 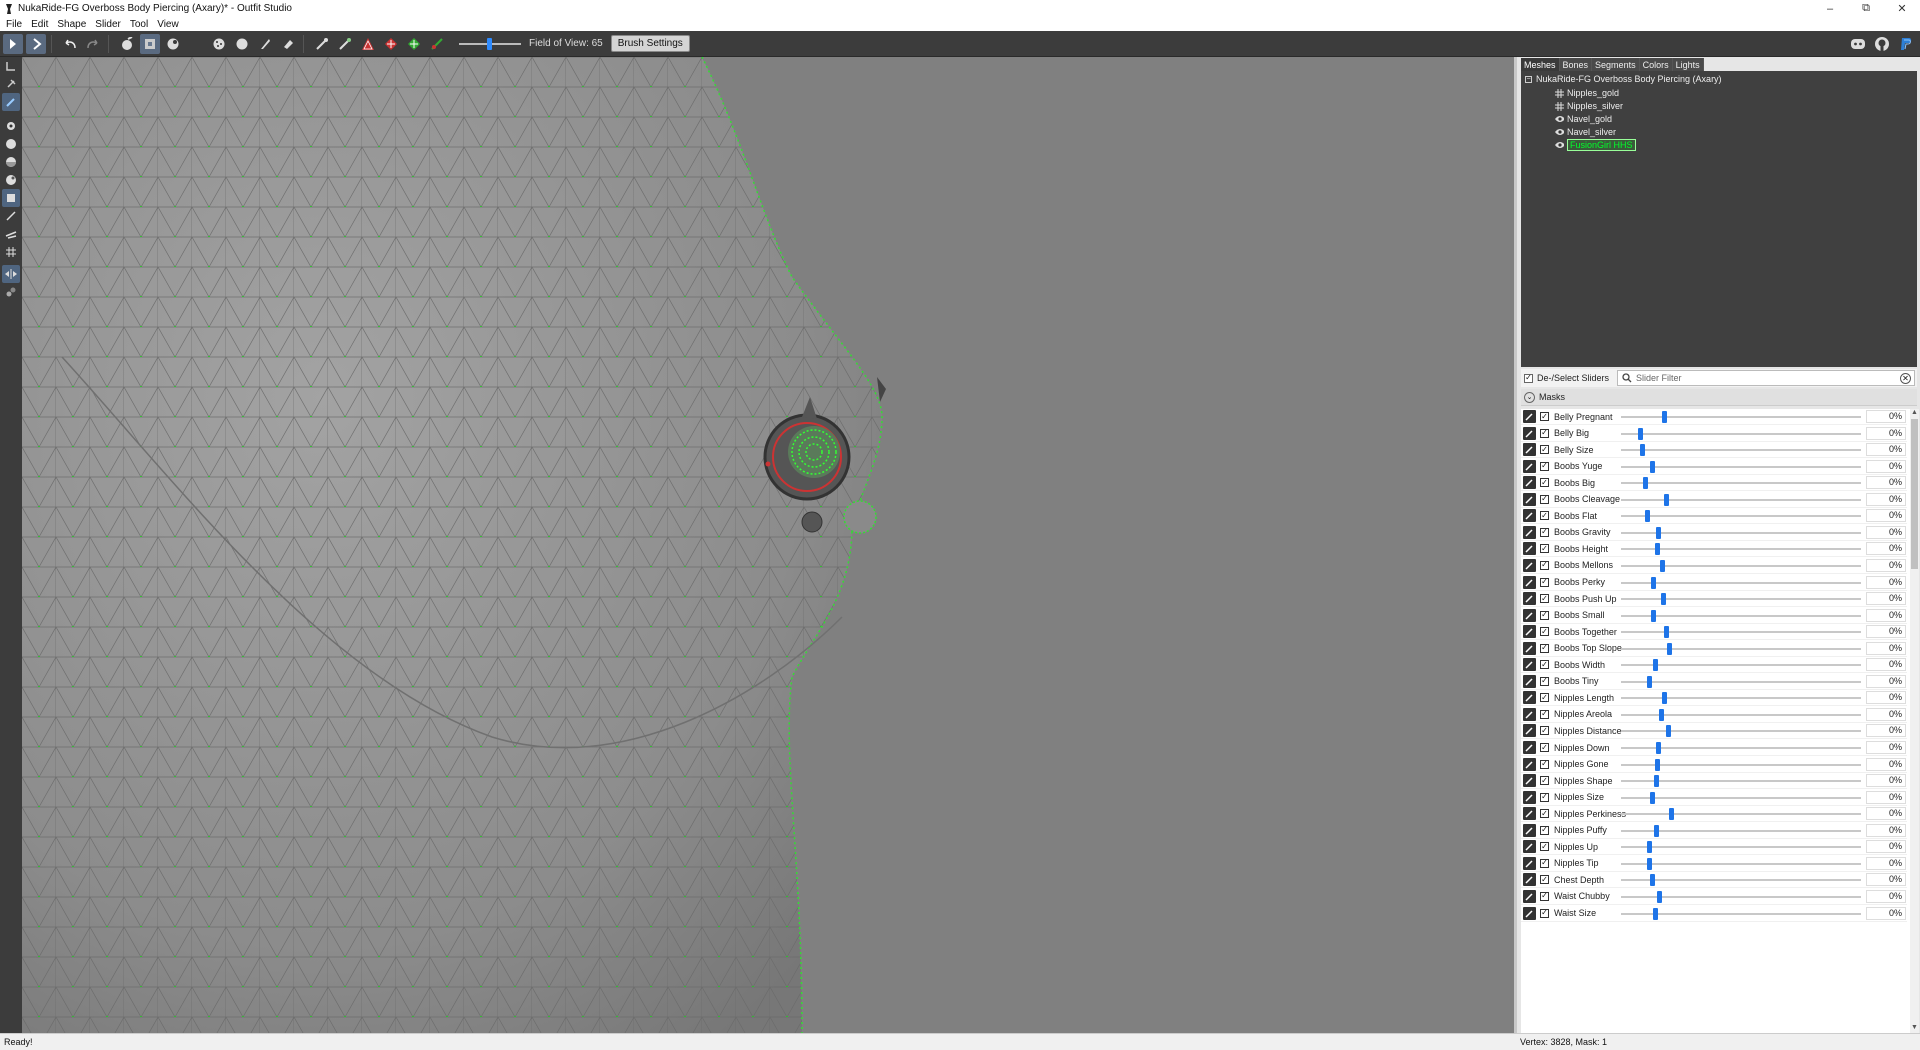 What do you see at coordinates (39, 24) in the screenshot?
I see `menu-edit: Edit` at bounding box center [39, 24].